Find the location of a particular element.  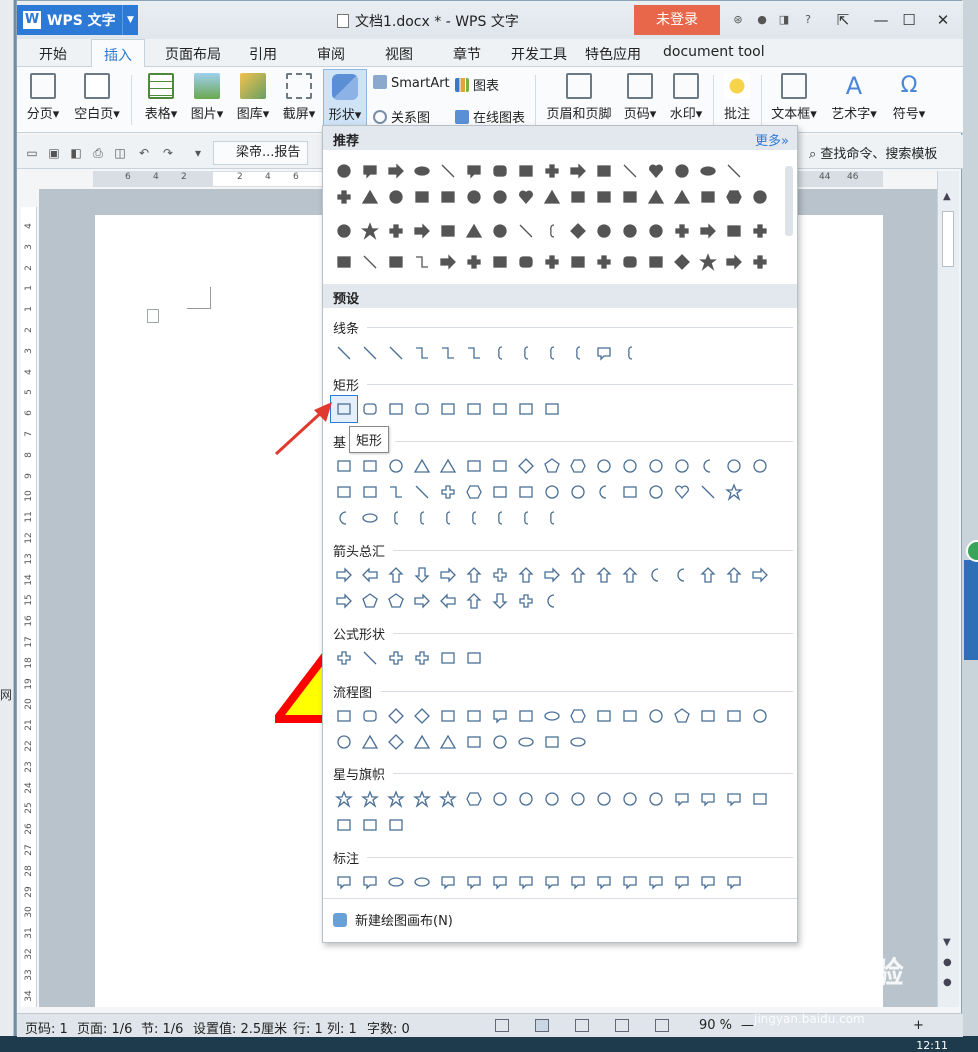

help-icon: ? is located at coordinates (808, 20).